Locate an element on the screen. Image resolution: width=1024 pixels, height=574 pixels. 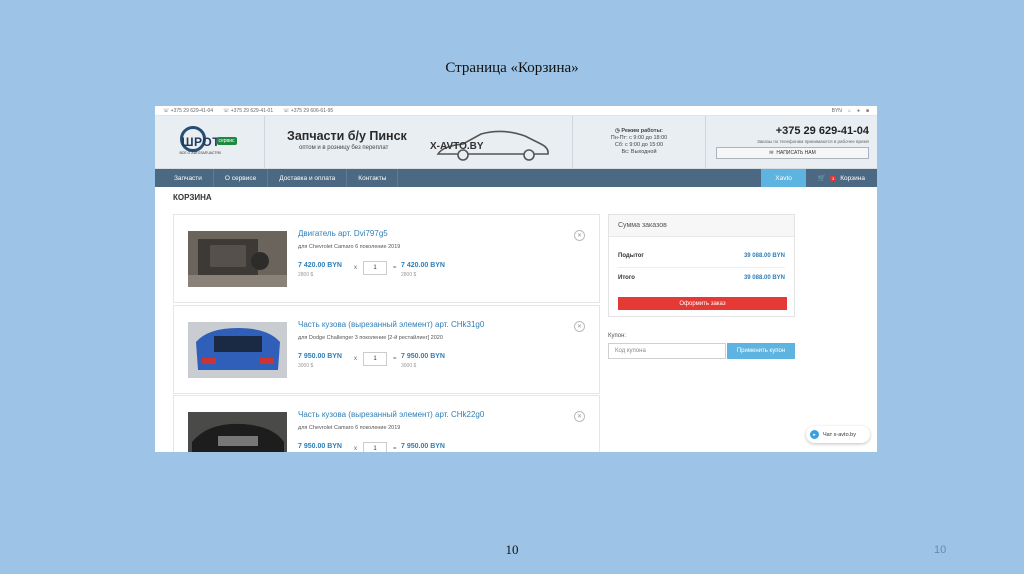
banner-brand: X-AVTO.BY is located at coordinates (457, 146).